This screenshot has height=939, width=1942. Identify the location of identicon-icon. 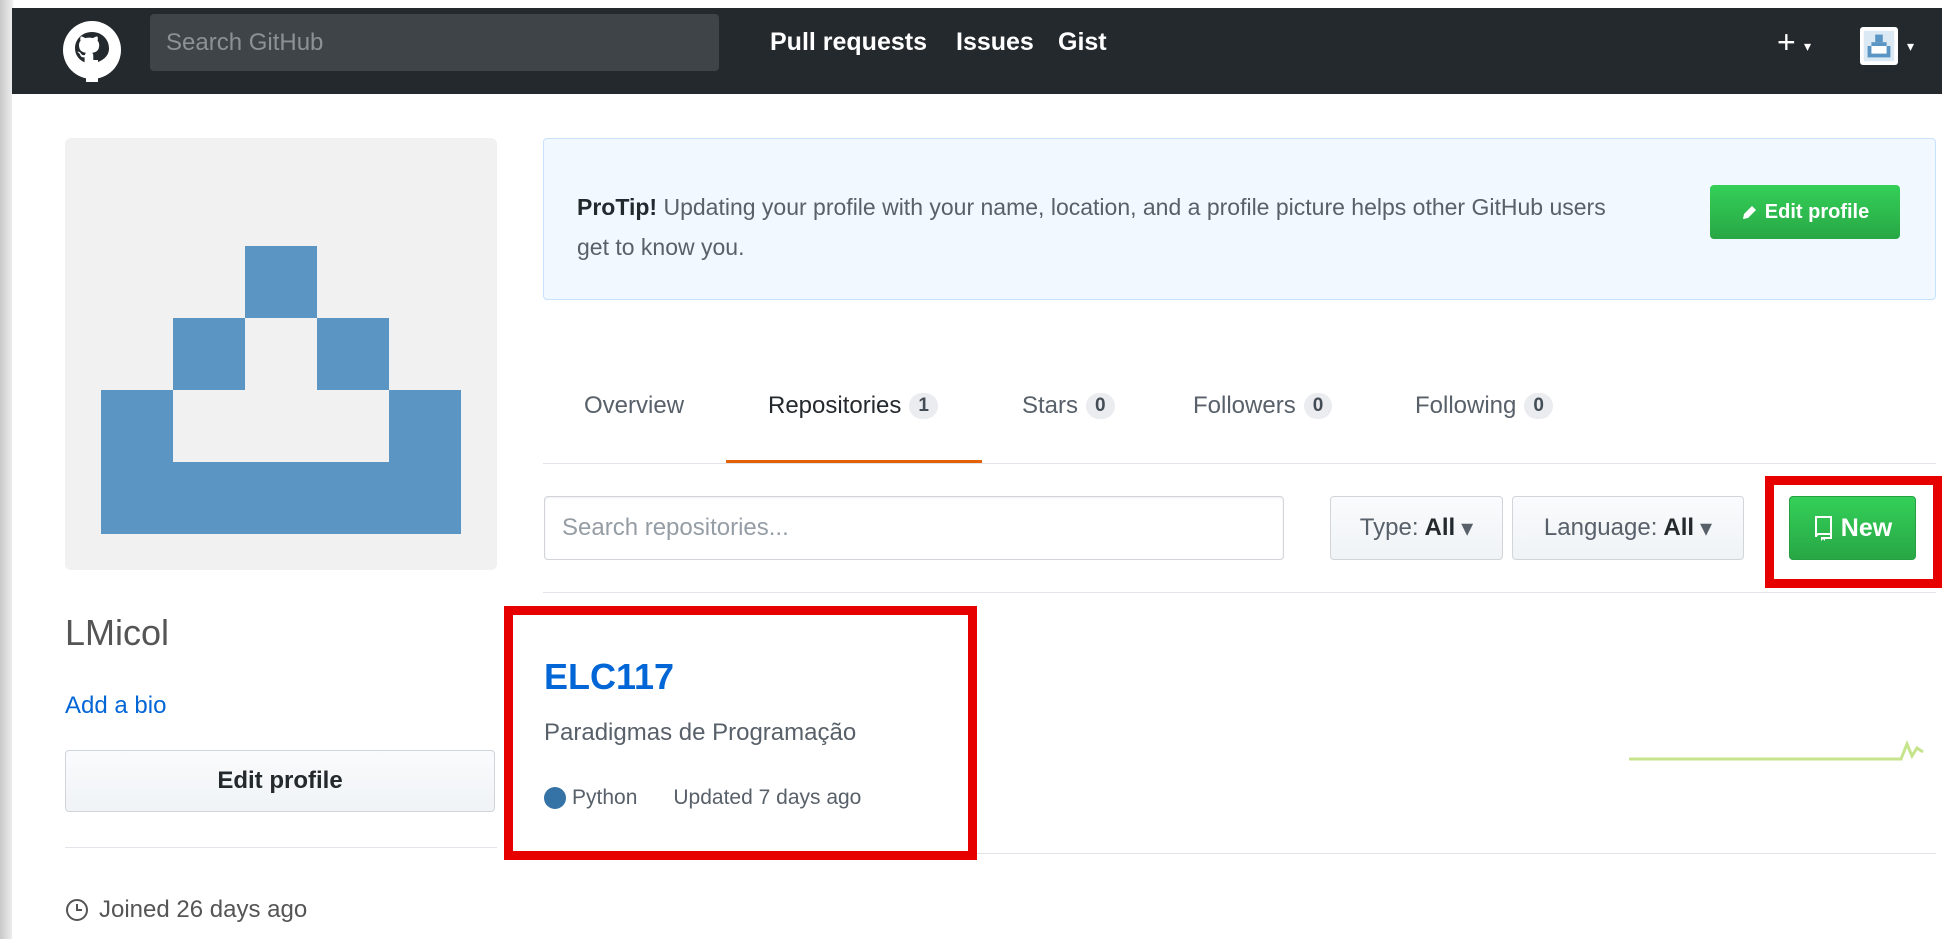
(1879, 46).